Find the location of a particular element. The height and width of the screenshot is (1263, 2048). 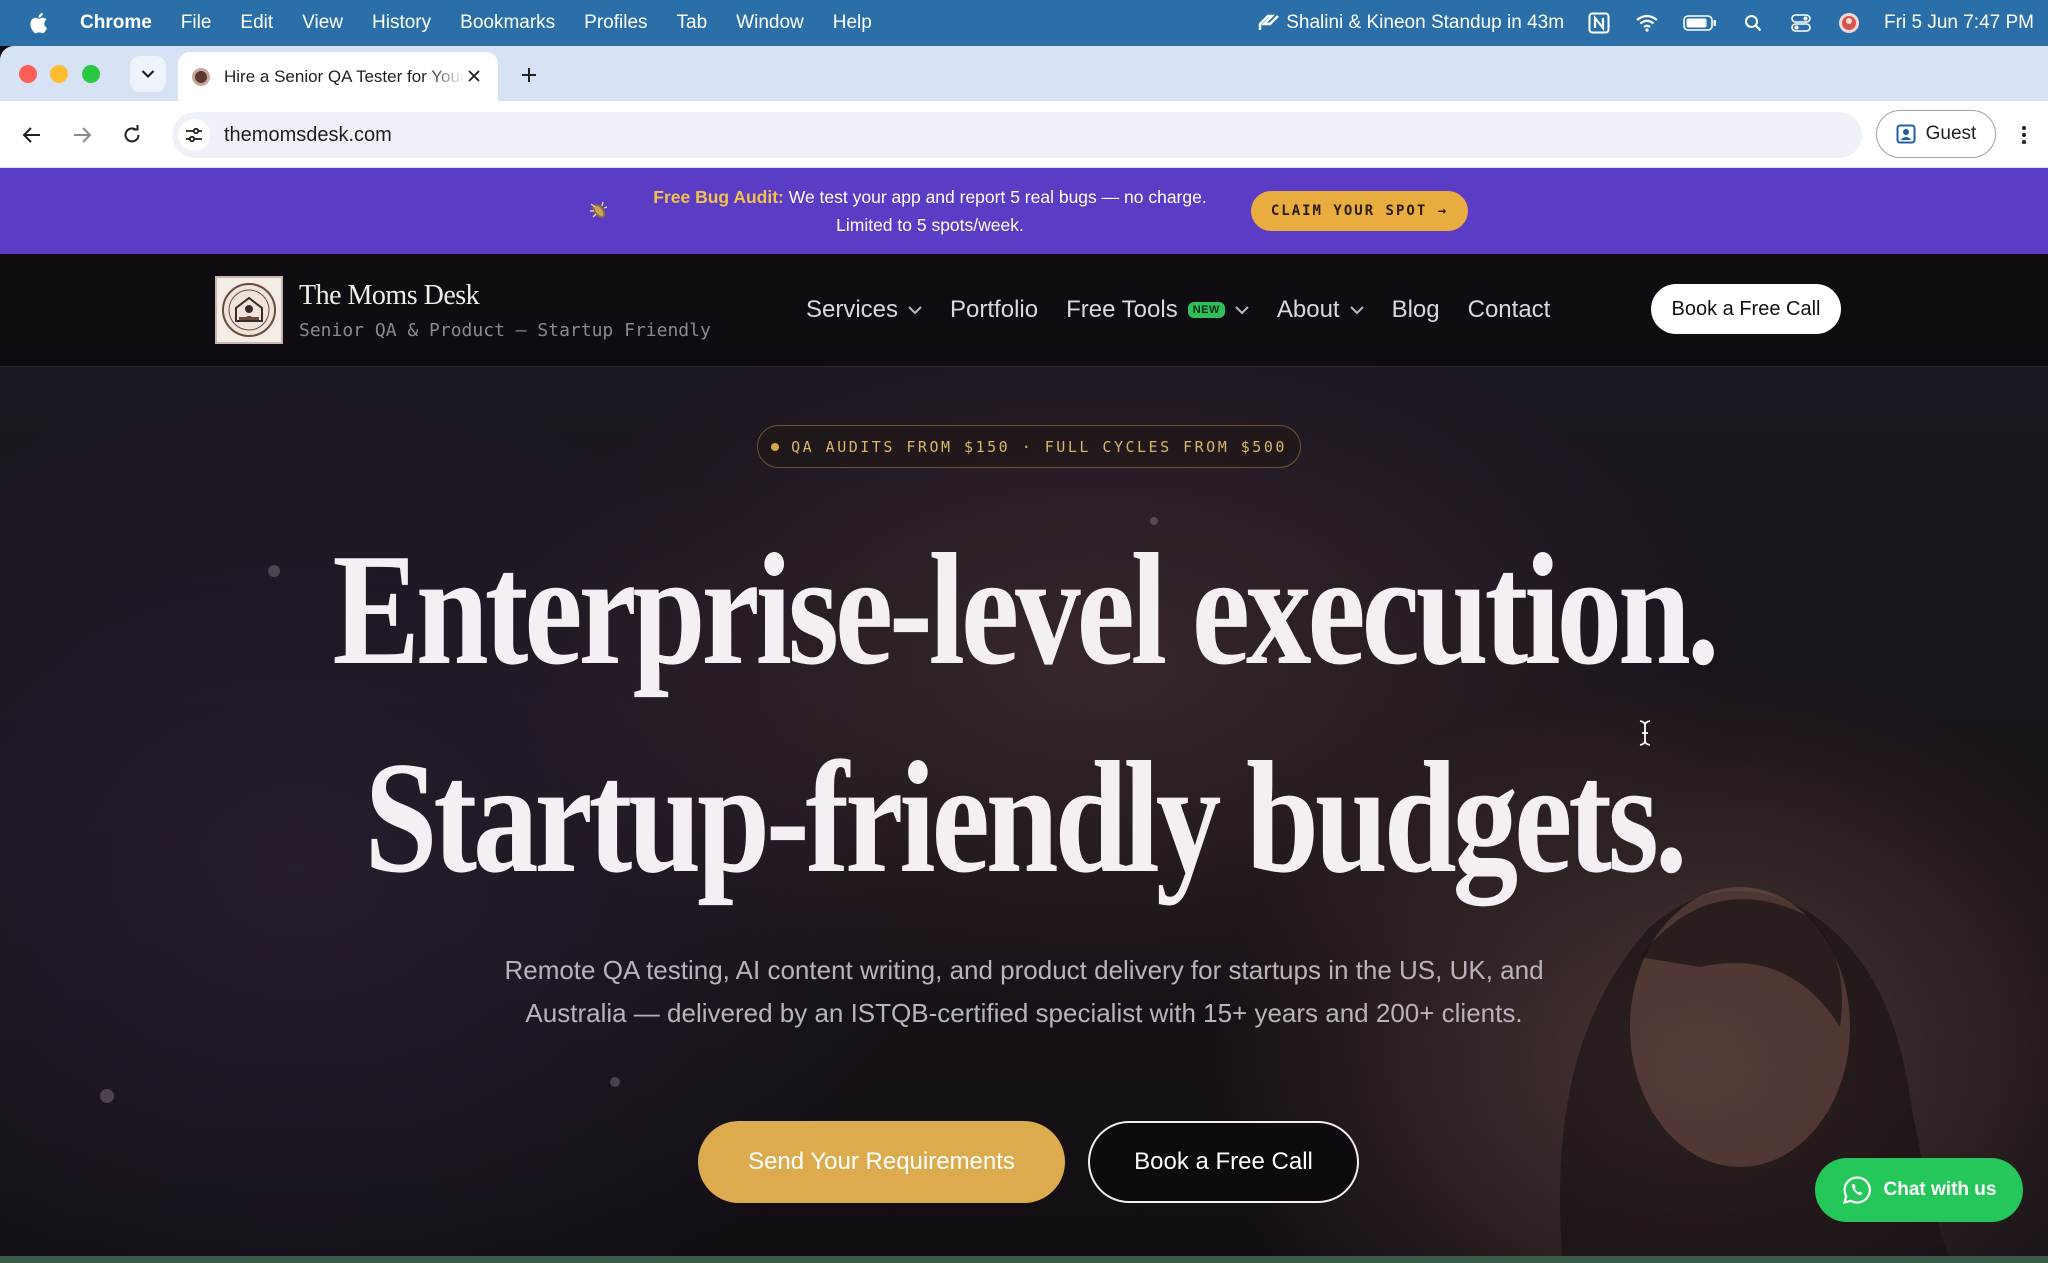

url-text: themomsdesk.com is located at coordinates (308, 134).